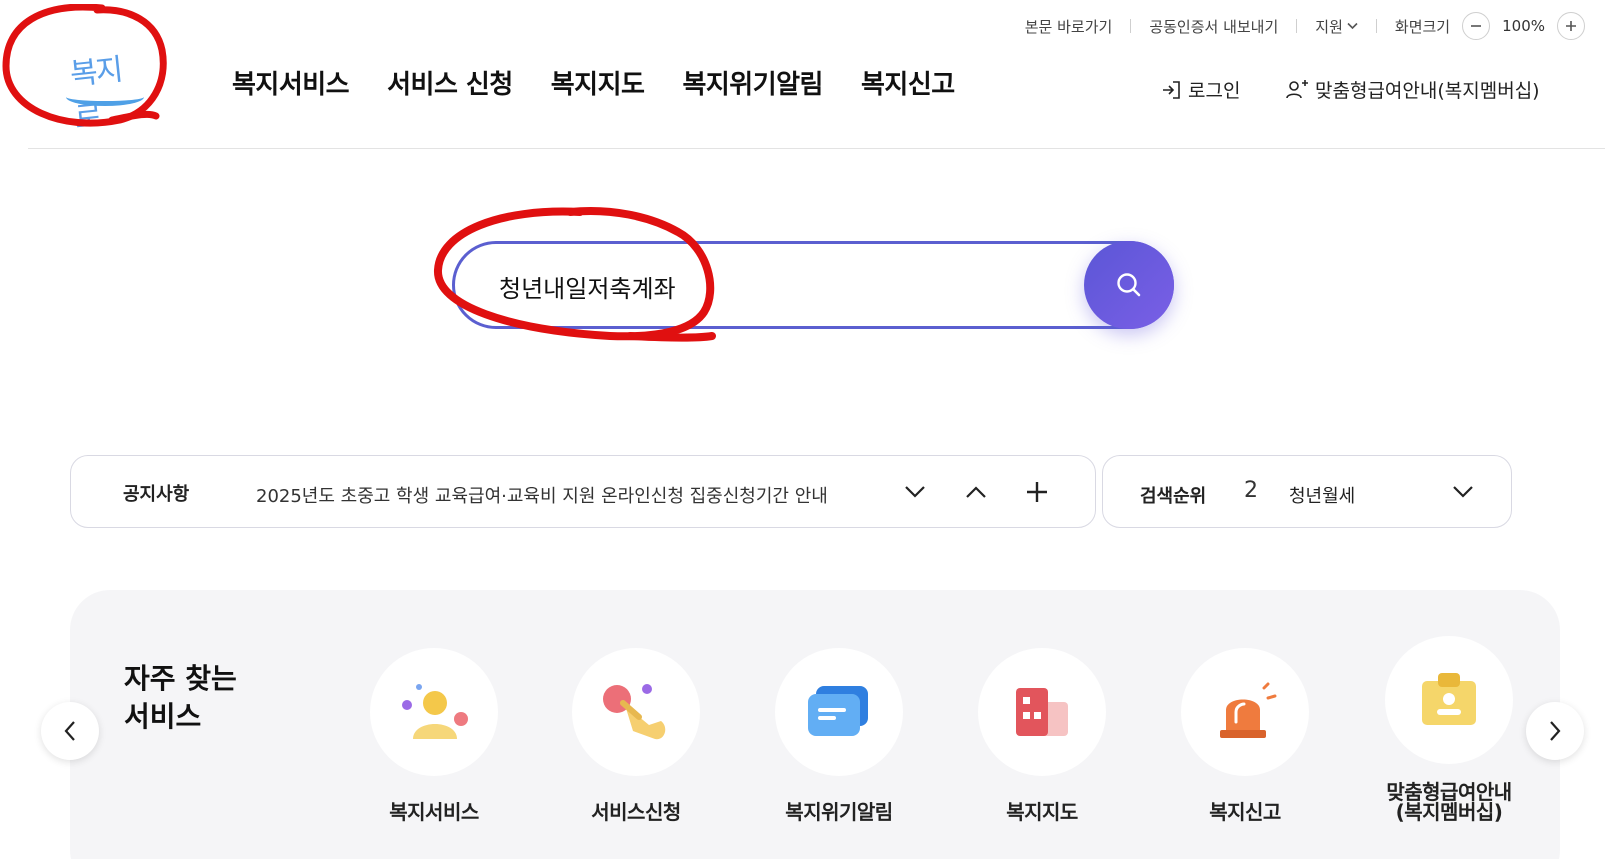 This screenshot has height=859, width=1605. Describe the element at coordinates (180, 698) in the screenshot. I see `frequent-services-title: 자주 찾는 서비스` at that location.